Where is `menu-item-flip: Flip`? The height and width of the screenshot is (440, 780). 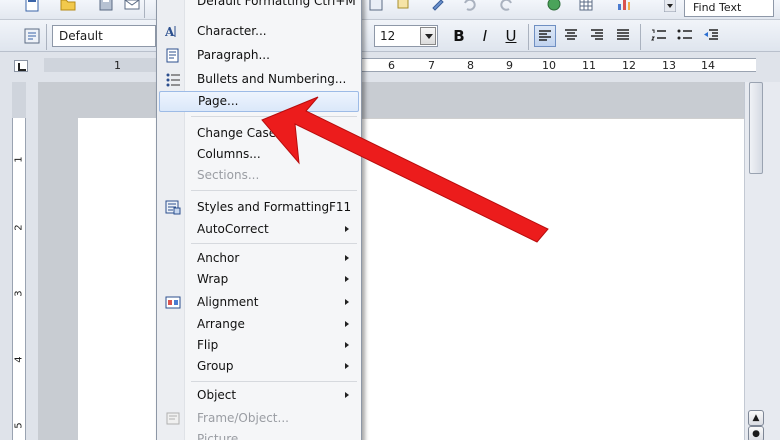
menu-item-flip: Flip is located at coordinates (259, 345).